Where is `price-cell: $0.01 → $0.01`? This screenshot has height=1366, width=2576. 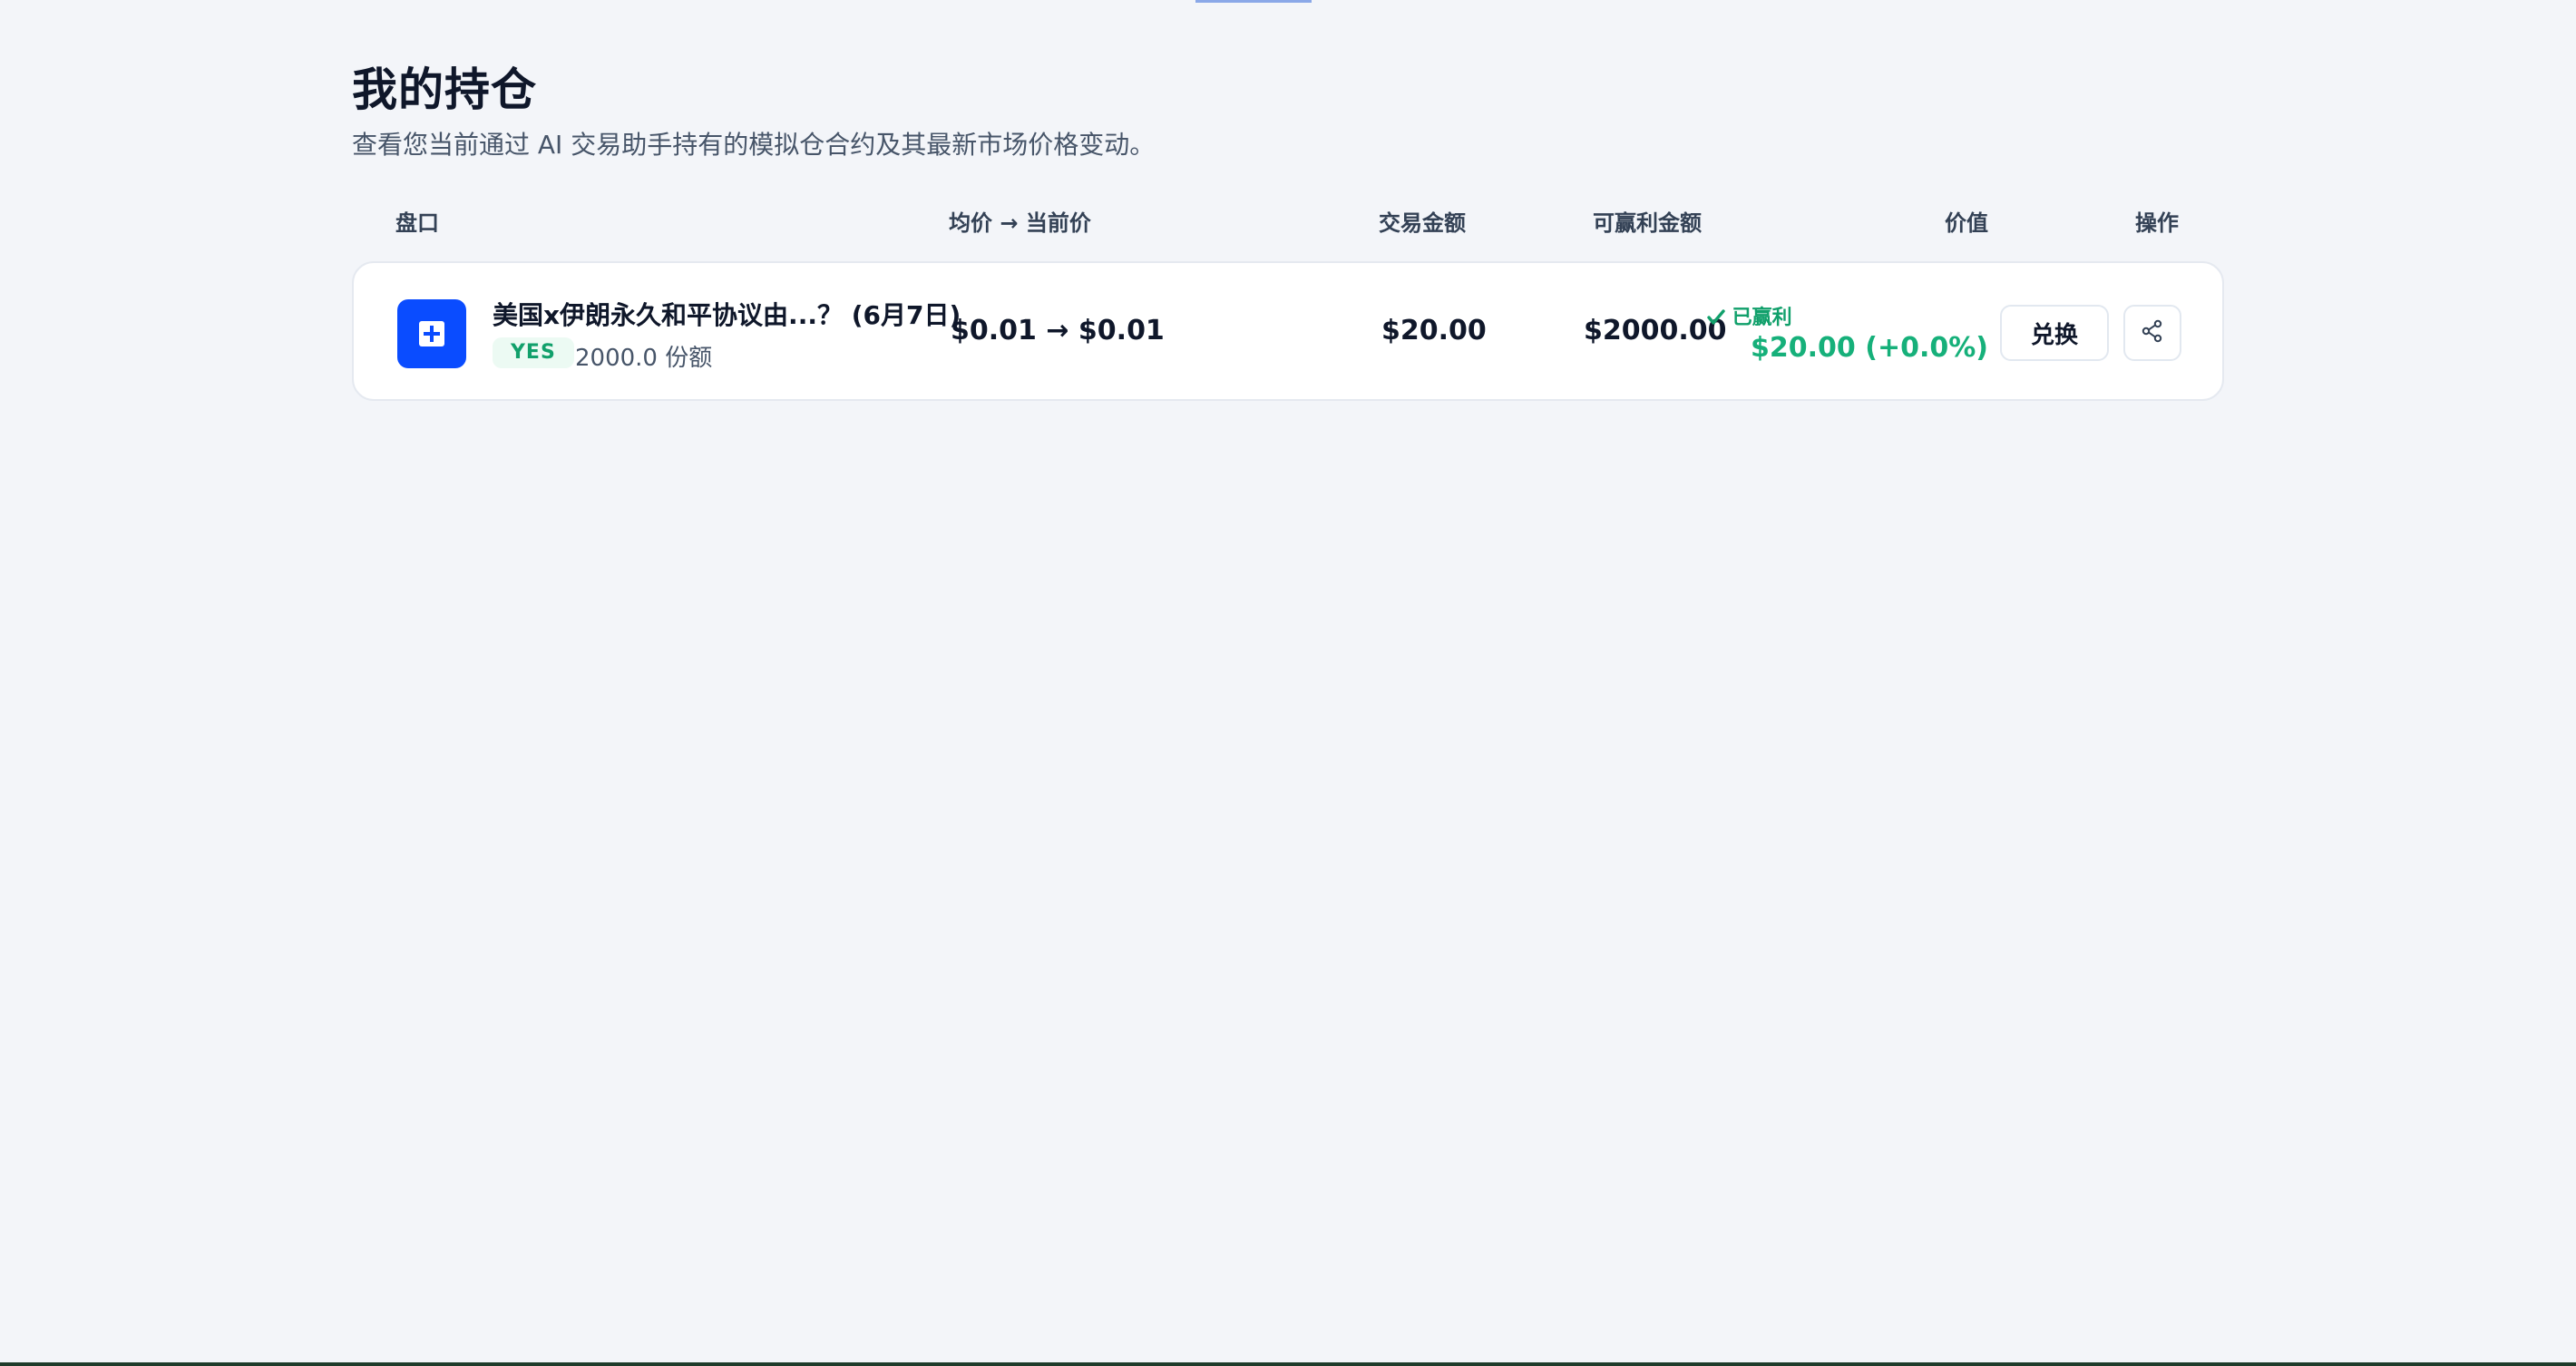
price-cell: $0.01 → $0.01 is located at coordinates (1058, 330).